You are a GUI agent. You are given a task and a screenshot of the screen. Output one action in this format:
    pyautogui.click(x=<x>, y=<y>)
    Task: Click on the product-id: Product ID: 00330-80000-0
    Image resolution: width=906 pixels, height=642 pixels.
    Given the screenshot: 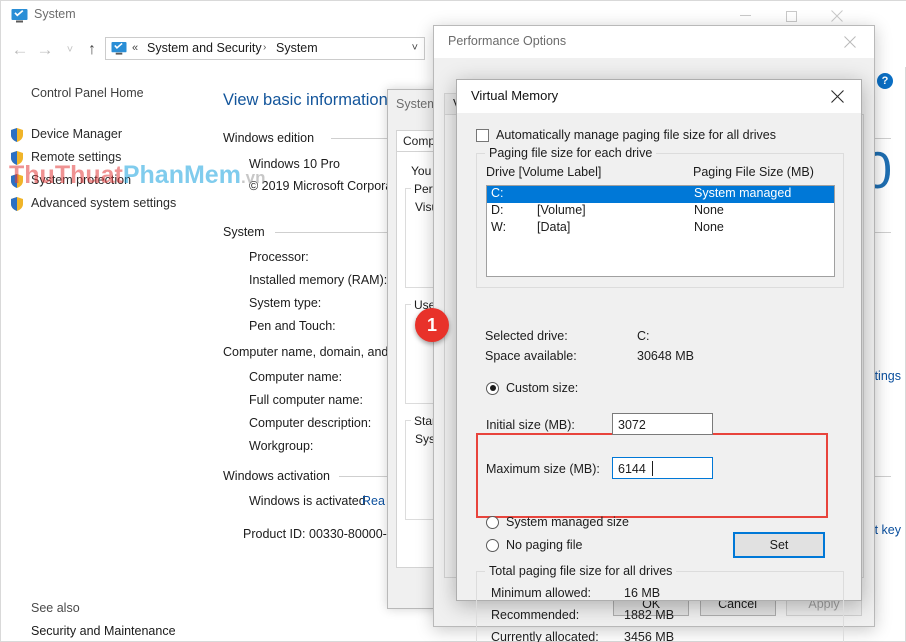 What is the action you would take?
    pyautogui.click(x=318, y=534)
    